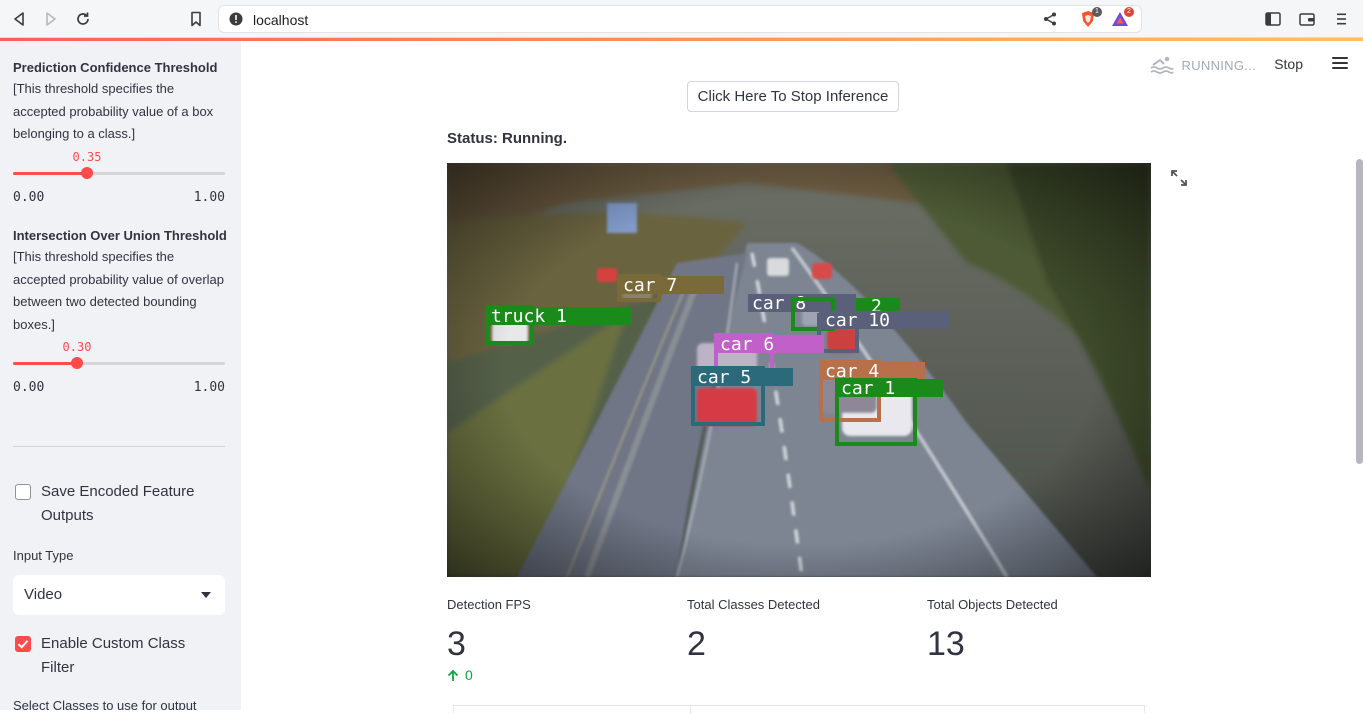  What do you see at coordinates (43, 555) in the screenshot?
I see `input-type-label: Input Type` at bounding box center [43, 555].